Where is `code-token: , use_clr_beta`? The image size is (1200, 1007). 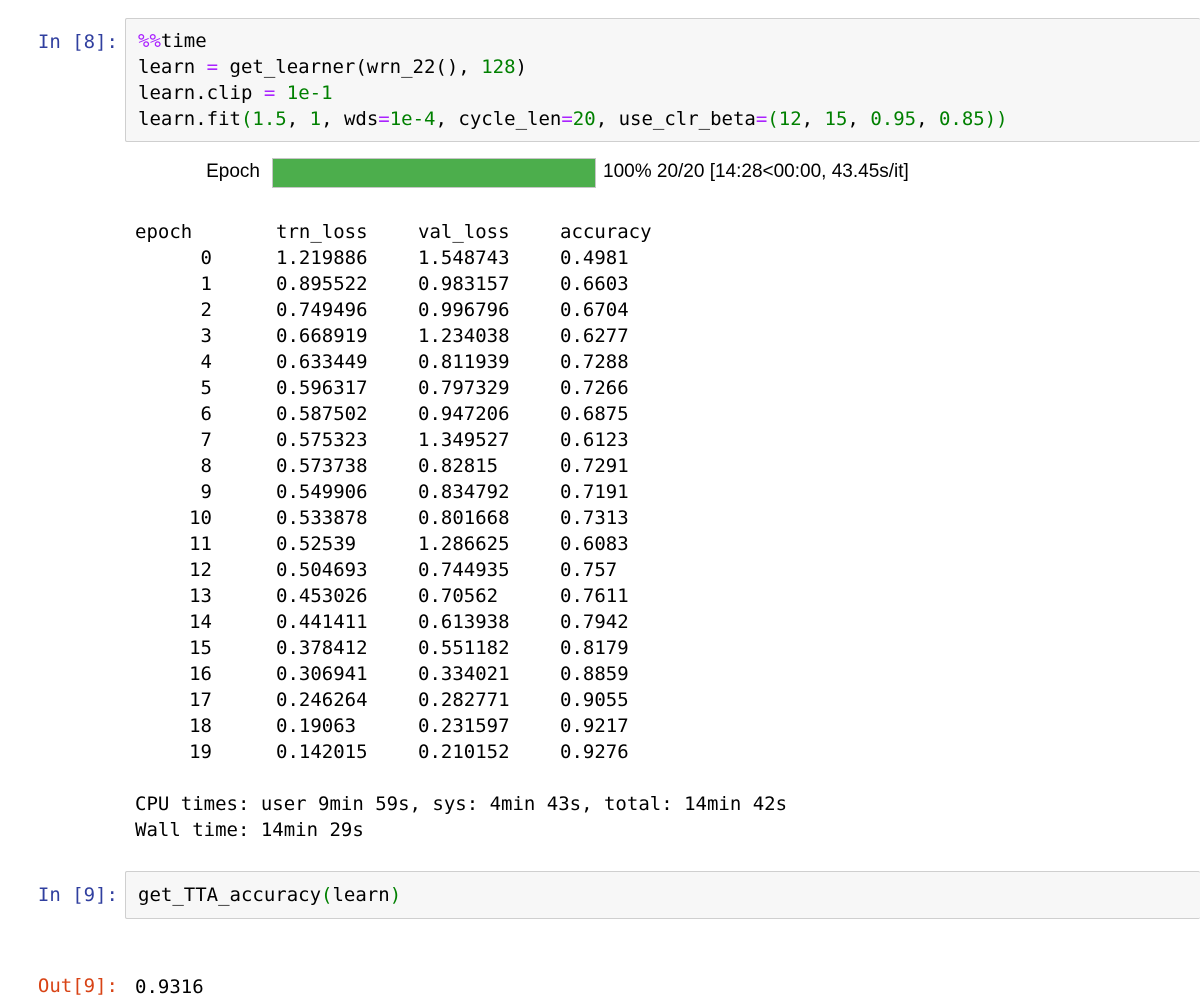
code-token: , use_clr_beta is located at coordinates (675, 119).